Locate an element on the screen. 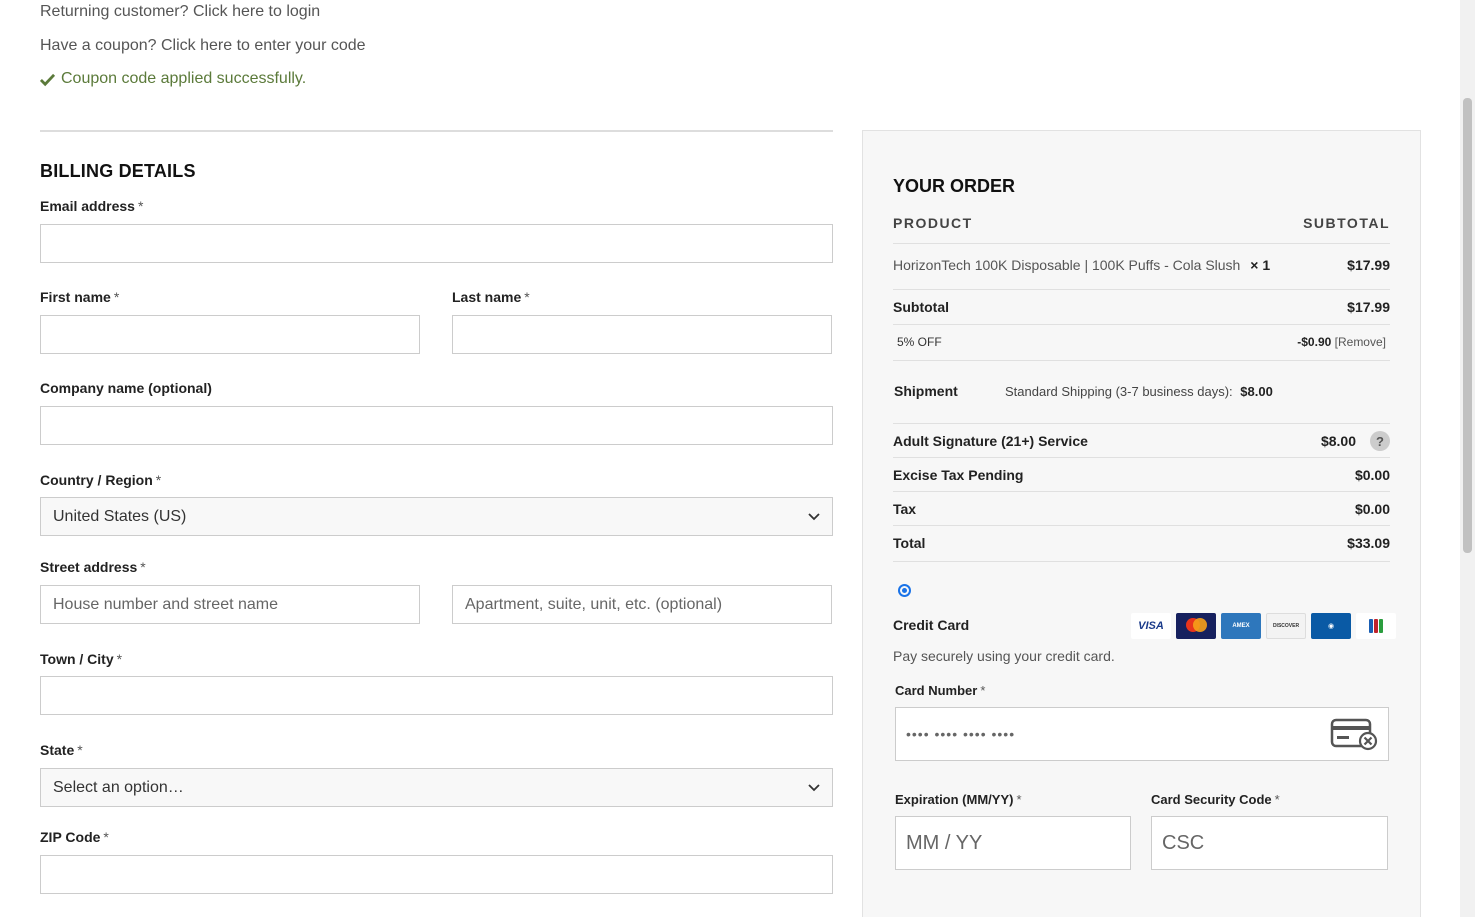  card-brand-logos: VISA AMEX DISCOVER ◉ is located at coordinates (1263, 626).